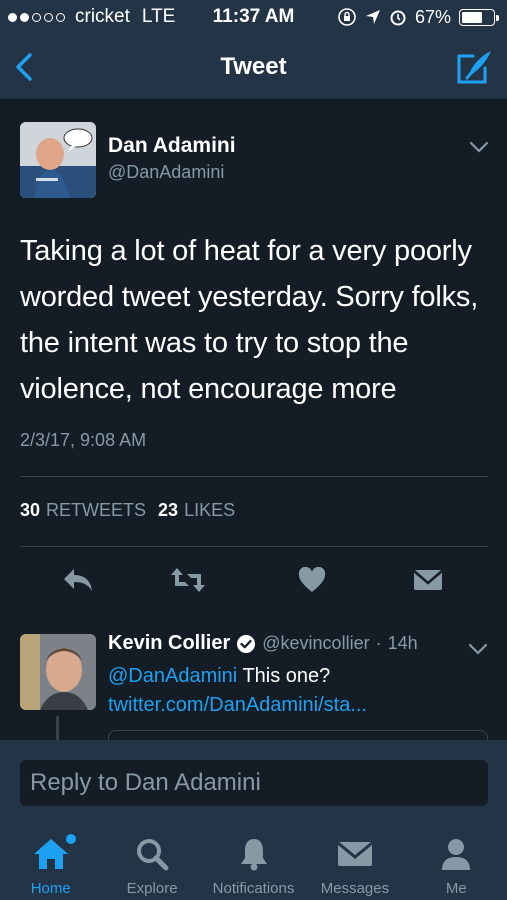 Image resolution: width=507 pixels, height=900 pixels. Describe the element at coordinates (398, 18) in the screenshot. I see `alarm-icon` at that location.